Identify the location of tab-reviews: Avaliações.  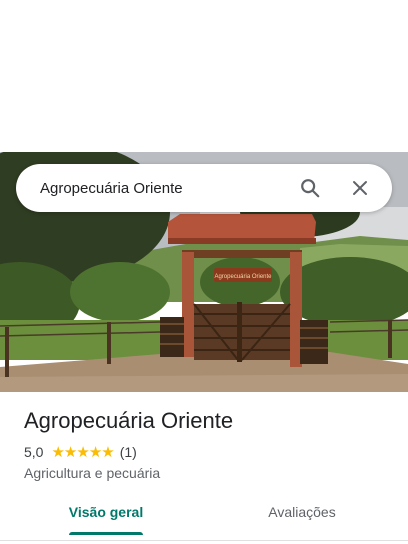
(302, 516).